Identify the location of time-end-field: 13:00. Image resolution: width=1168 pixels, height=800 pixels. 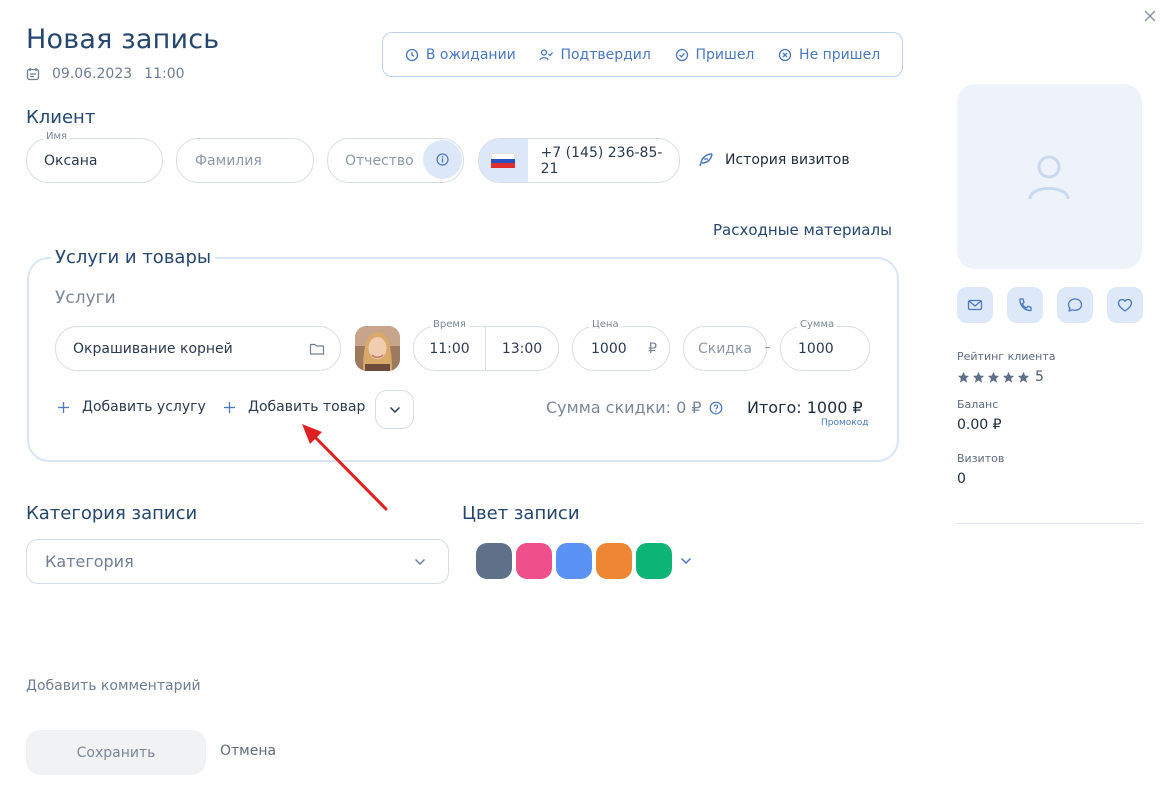
(522, 348).